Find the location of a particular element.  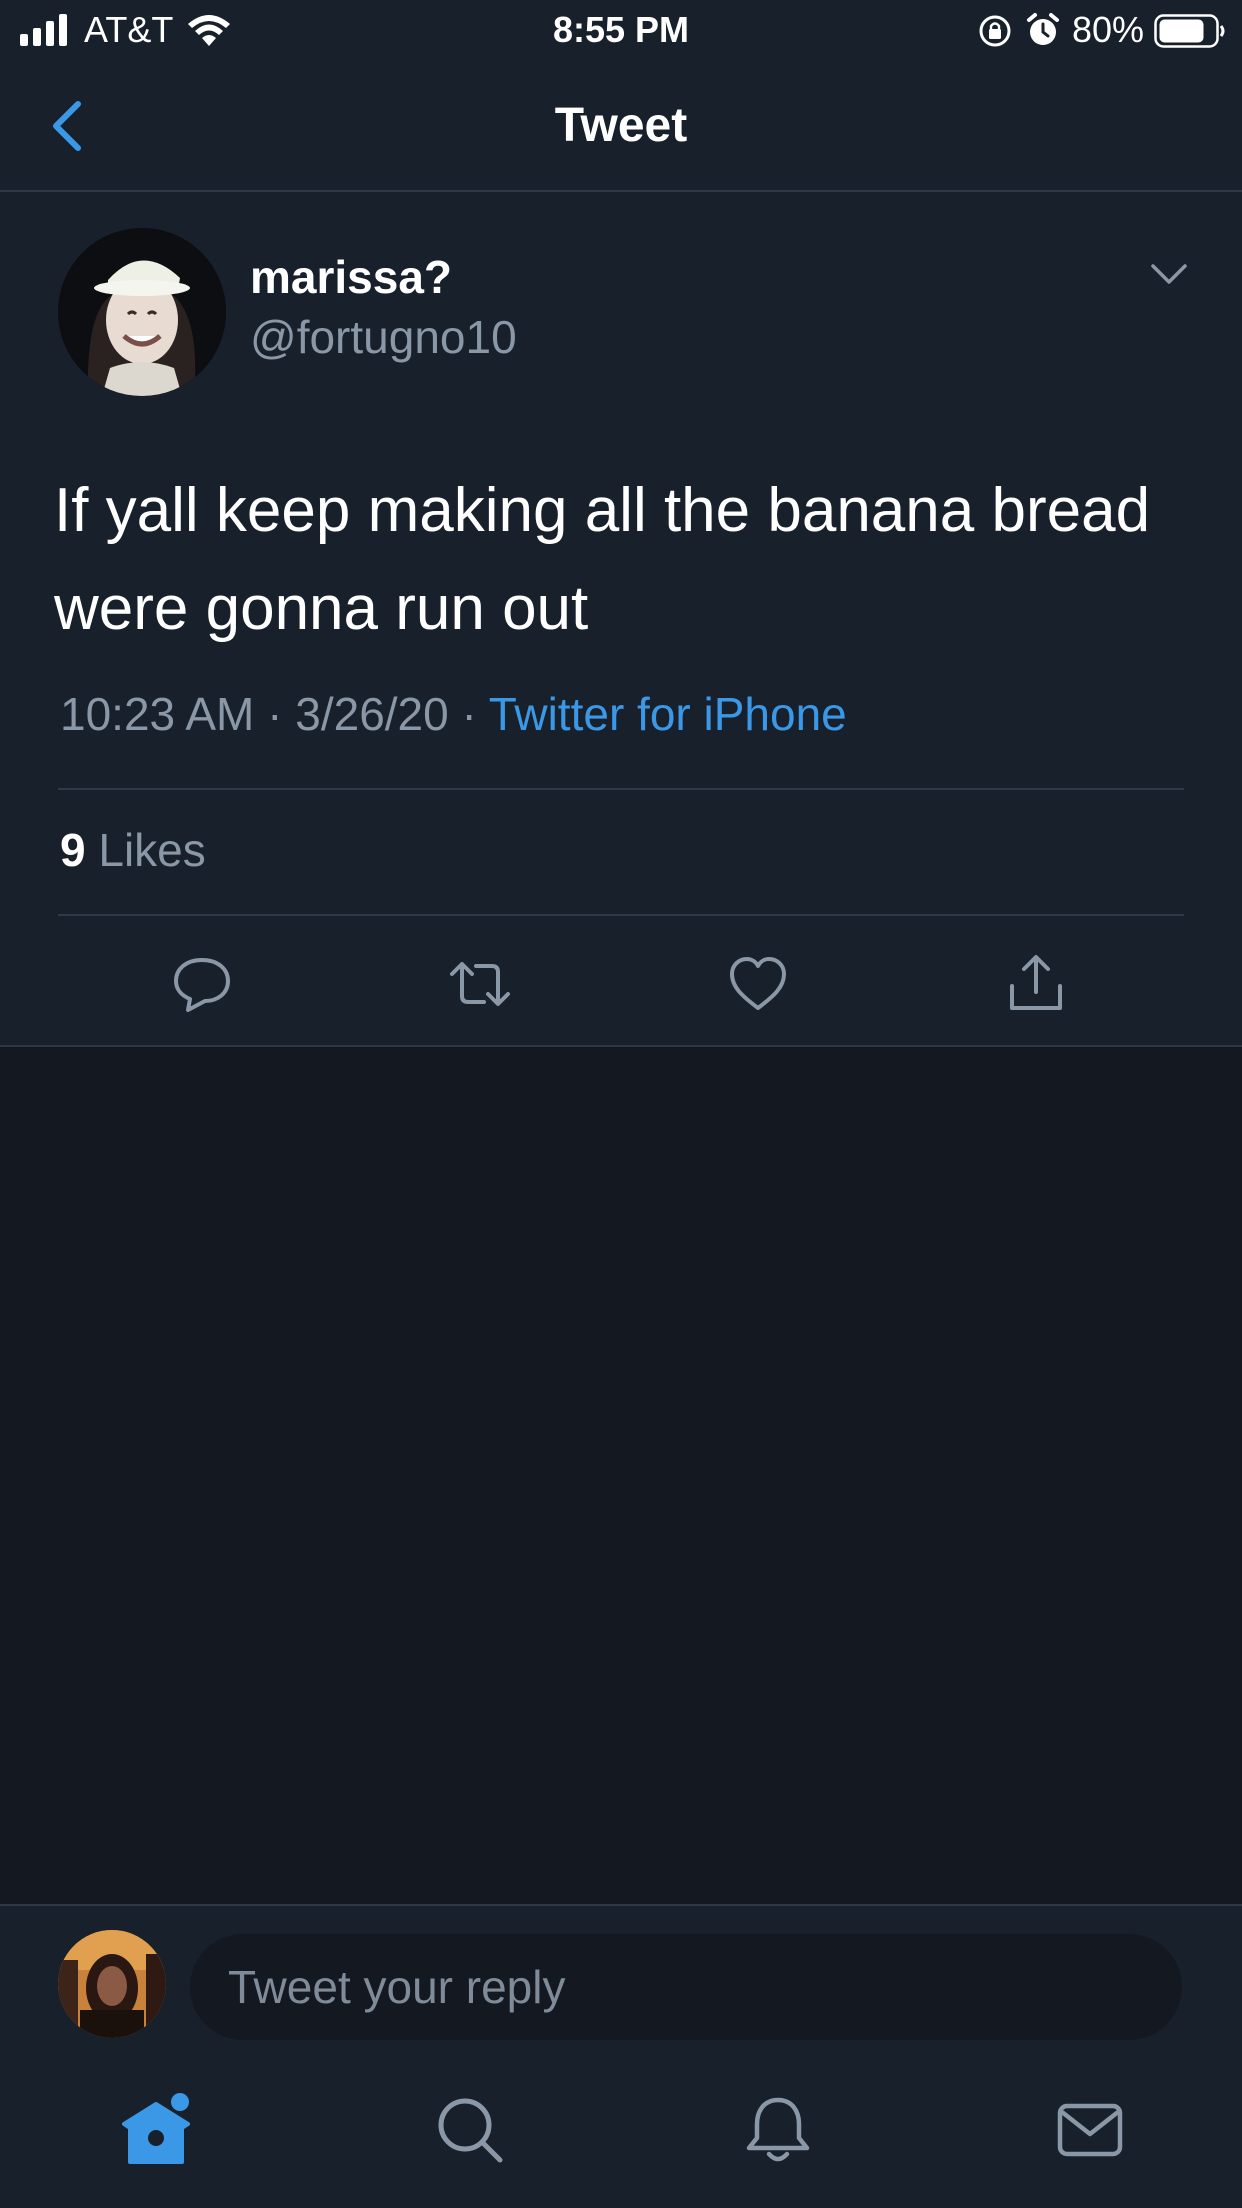

tweet-time: 10:23 AM is located at coordinates (157, 714).